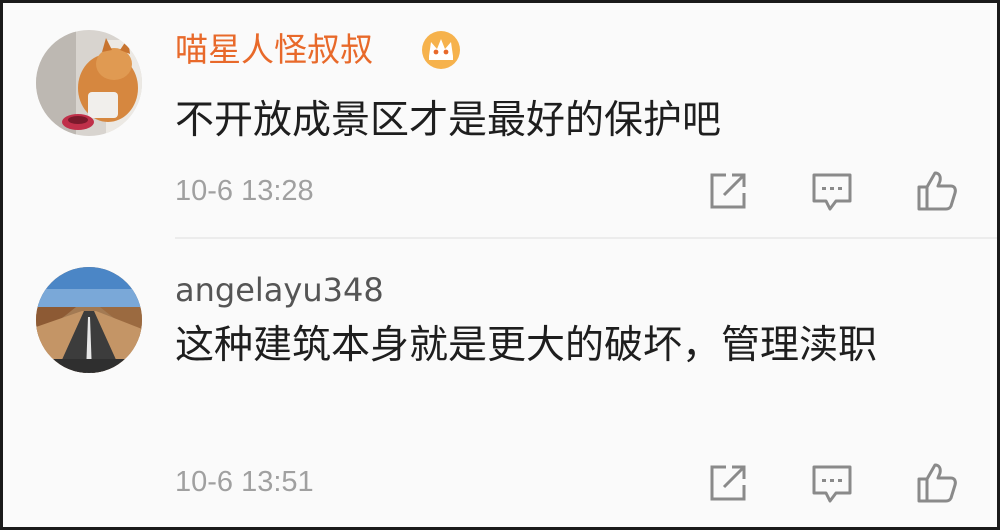 The height and width of the screenshot is (530, 1000). Describe the element at coordinates (586, 238) in the screenshot. I see `divider` at that location.